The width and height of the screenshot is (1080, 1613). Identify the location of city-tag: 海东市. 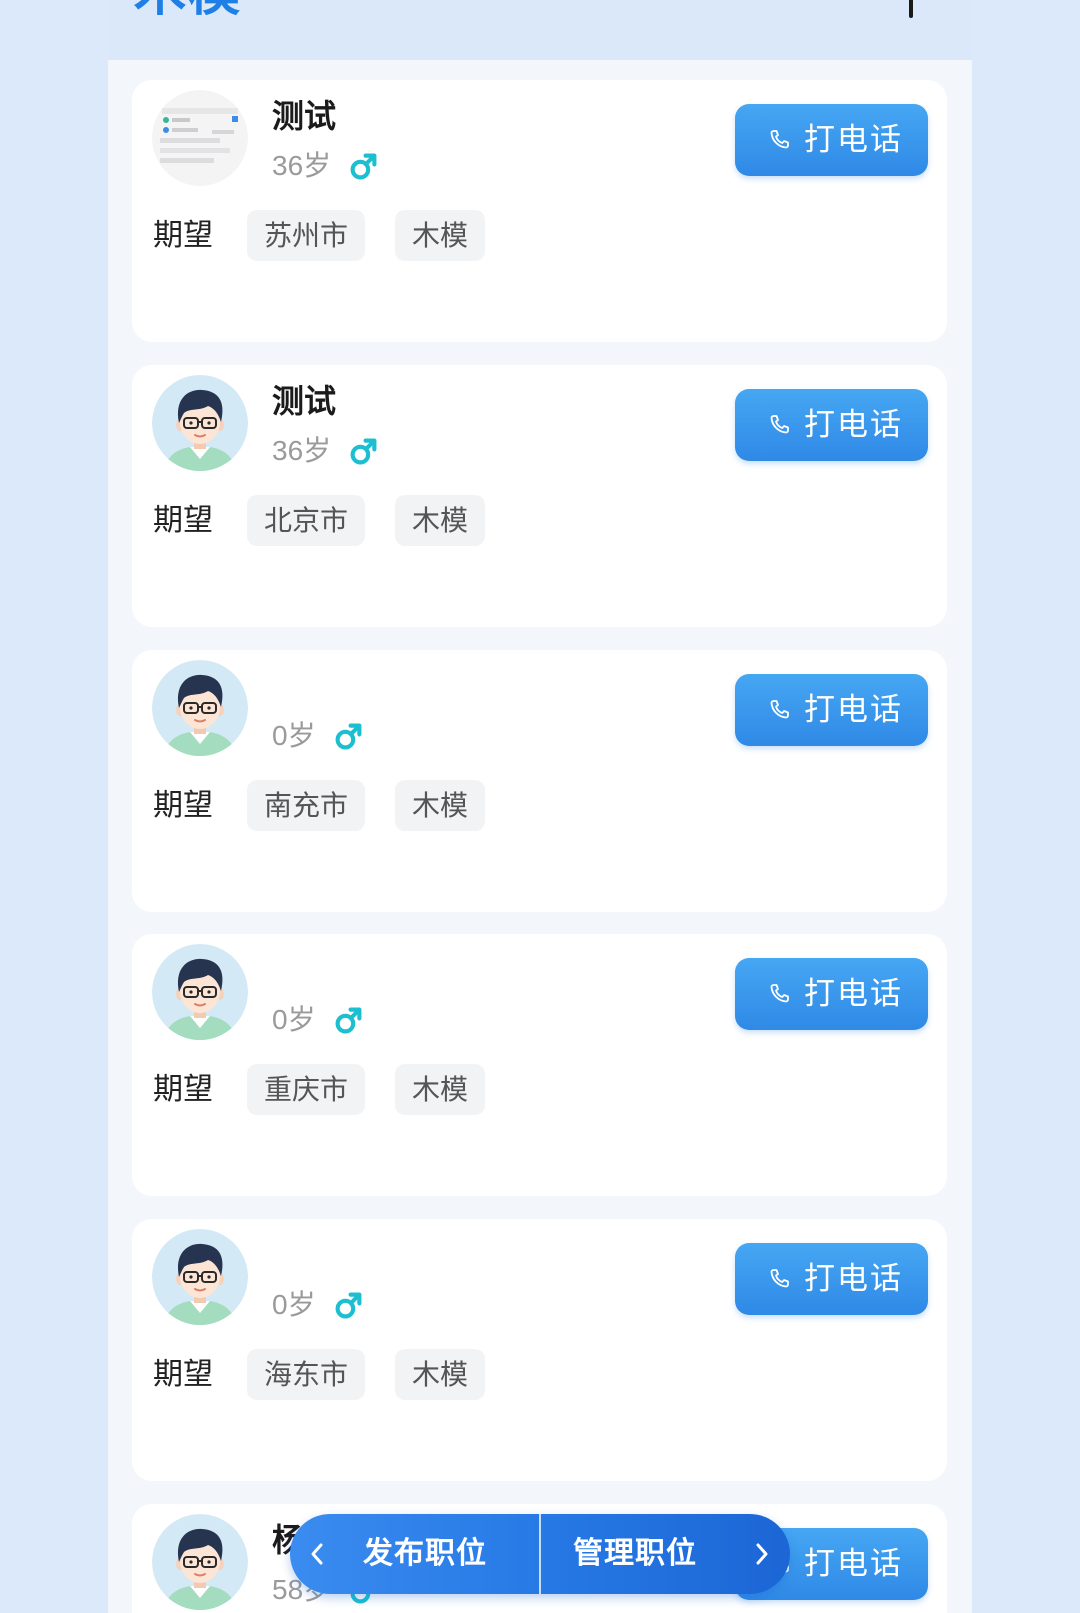
(306, 1374).